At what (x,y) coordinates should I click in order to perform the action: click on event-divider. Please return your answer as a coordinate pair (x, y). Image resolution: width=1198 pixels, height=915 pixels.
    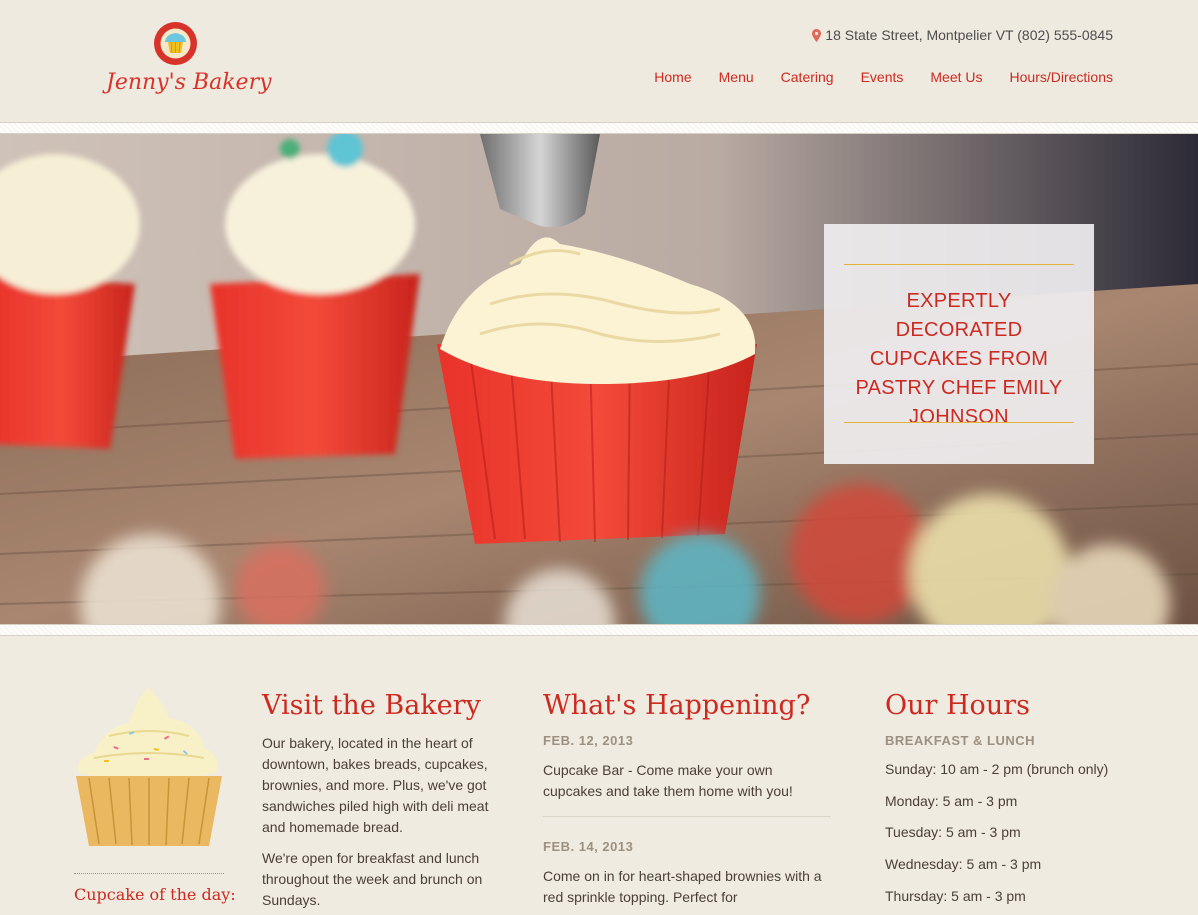
    Looking at the image, I should click on (687, 816).